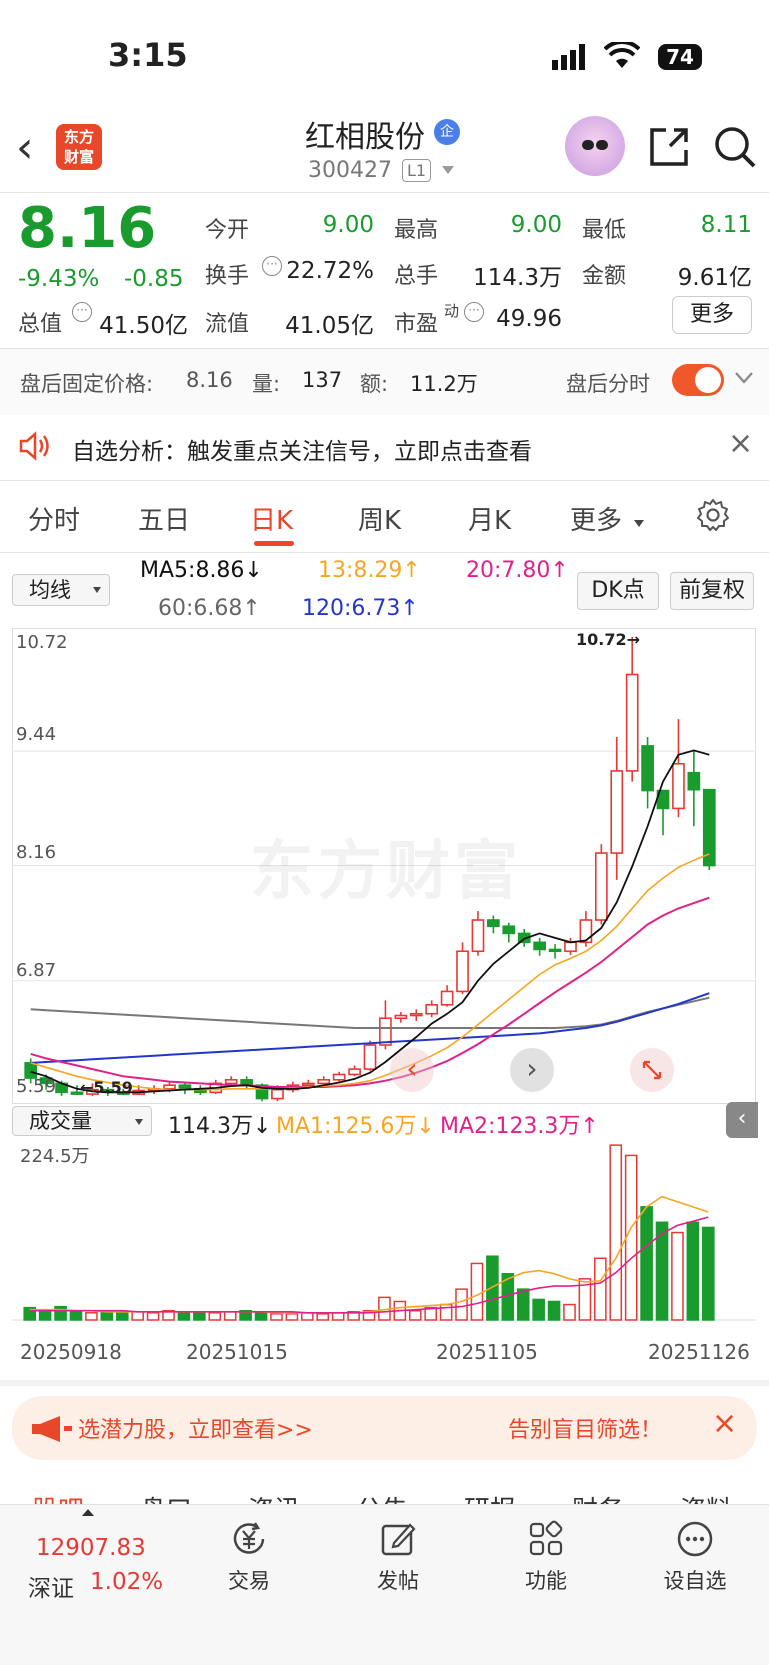 The height and width of the screenshot is (1665, 769). Describe the element at coordinates (604, 230) in the screenshot. I see `low-label: 最低` at that location.